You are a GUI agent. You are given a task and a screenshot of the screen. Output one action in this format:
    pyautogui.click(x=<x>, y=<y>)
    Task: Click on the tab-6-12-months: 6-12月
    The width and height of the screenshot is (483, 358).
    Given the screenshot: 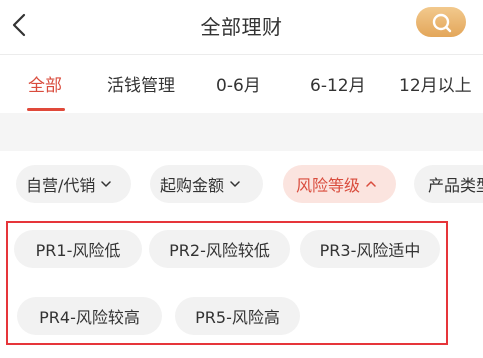 What is the action you would take?
    pyautogui.click(x=338, y=83)
    